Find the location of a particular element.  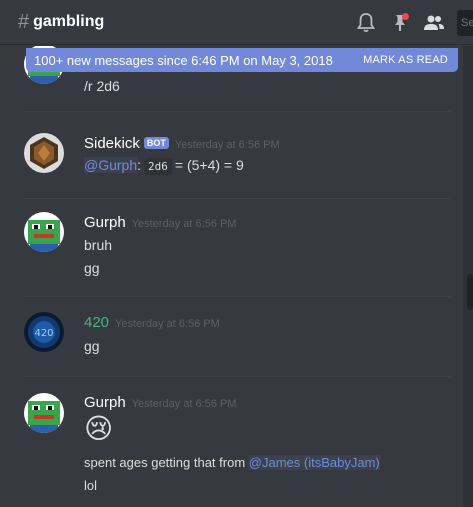

message-author: Sidekick BOT Yesterday at 6:56 PM is located at coordinates (182, 143).